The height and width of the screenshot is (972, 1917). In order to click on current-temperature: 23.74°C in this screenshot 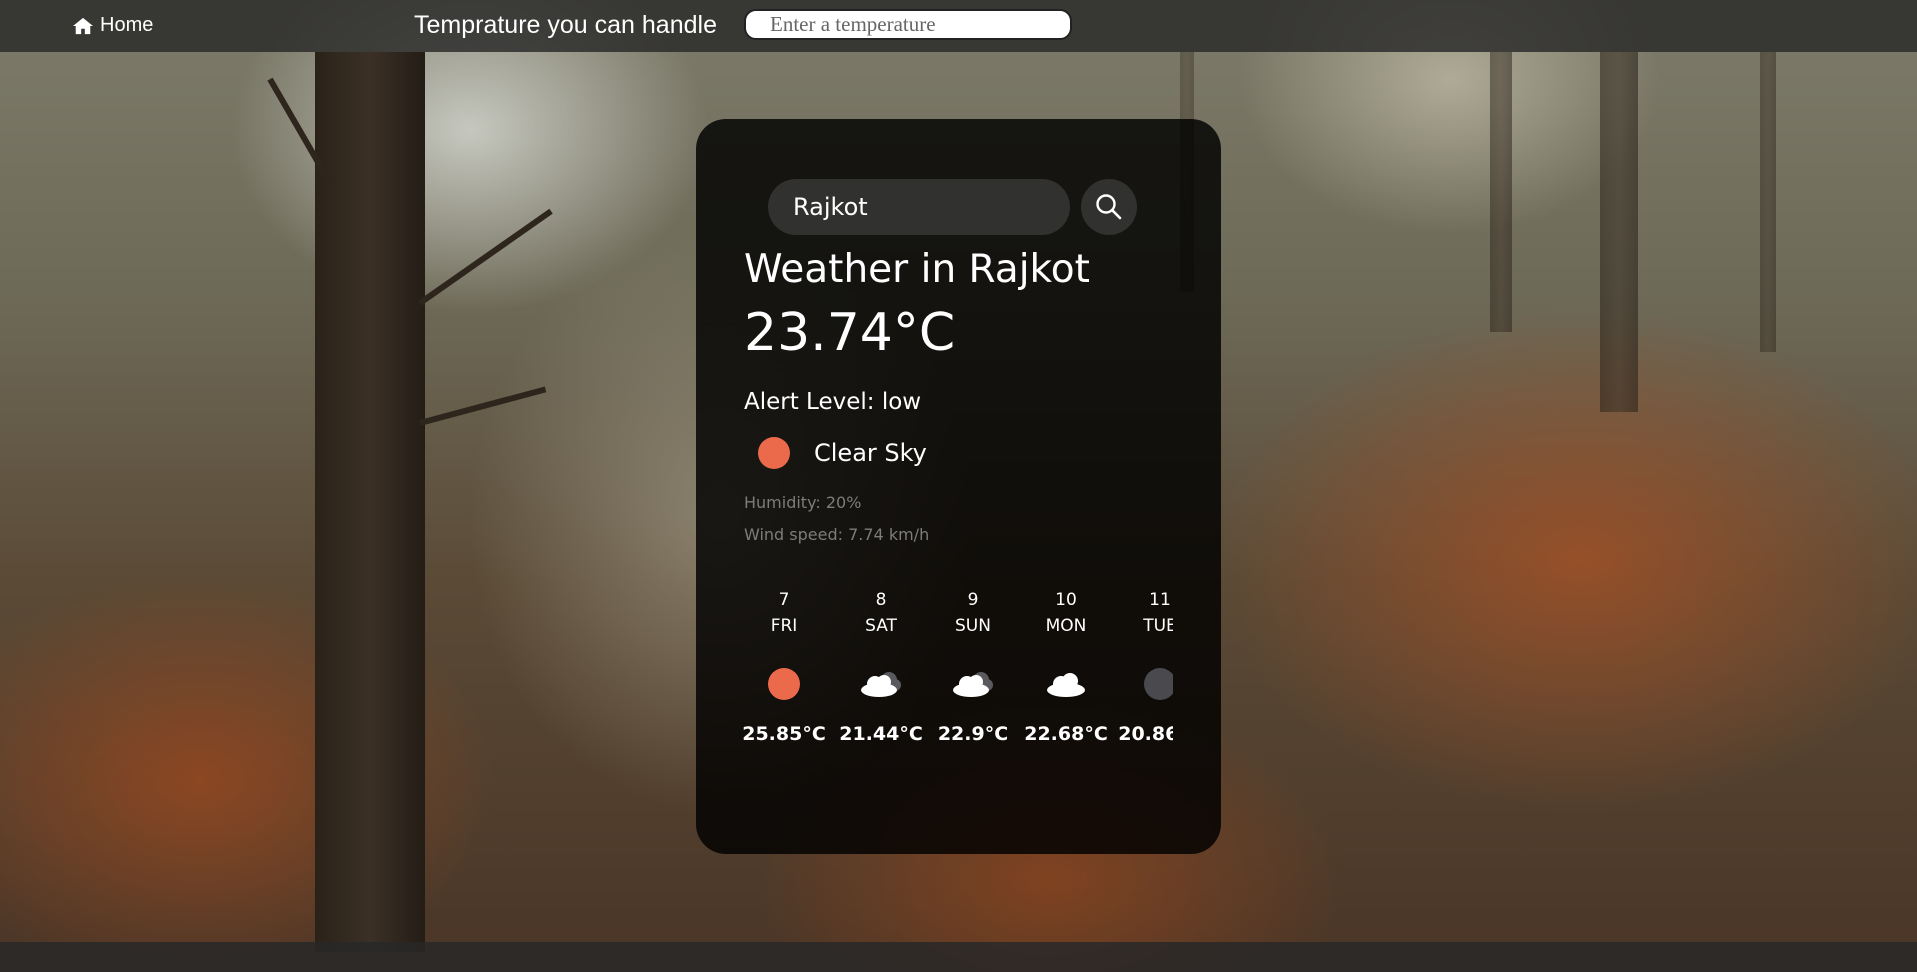, I will do `click(850, 333)`.